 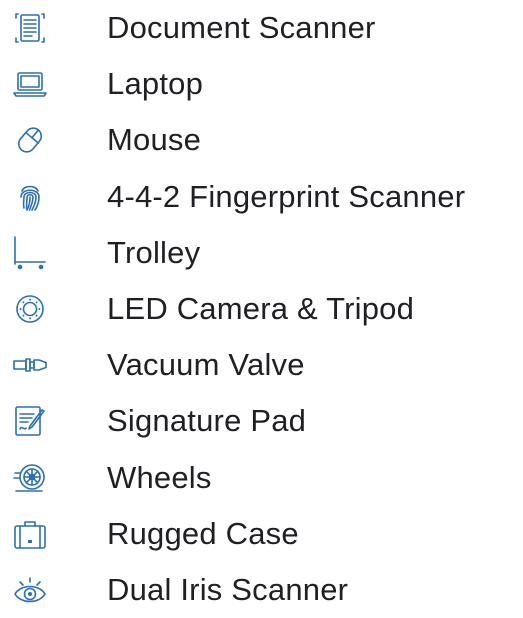 I want to click on list-item: Signature Pad, so click(x=261, y=421).